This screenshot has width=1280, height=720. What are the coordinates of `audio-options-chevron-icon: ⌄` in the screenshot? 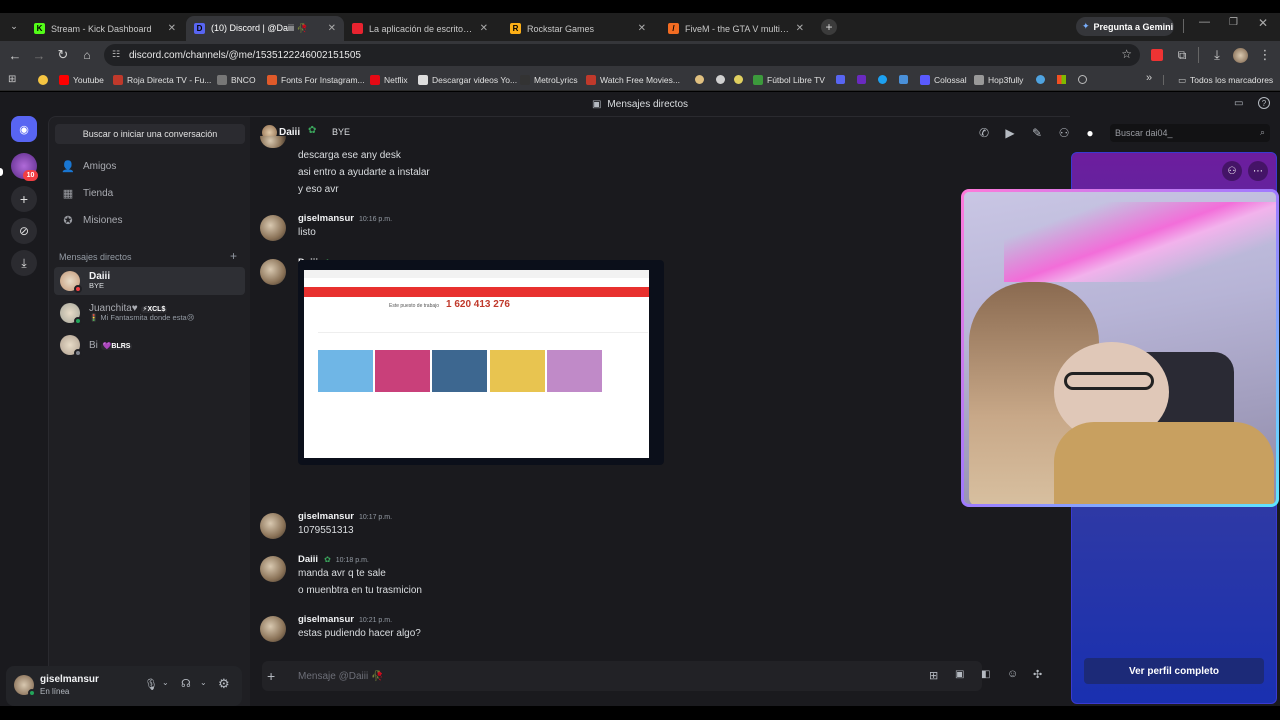 It's located at (203, 682).